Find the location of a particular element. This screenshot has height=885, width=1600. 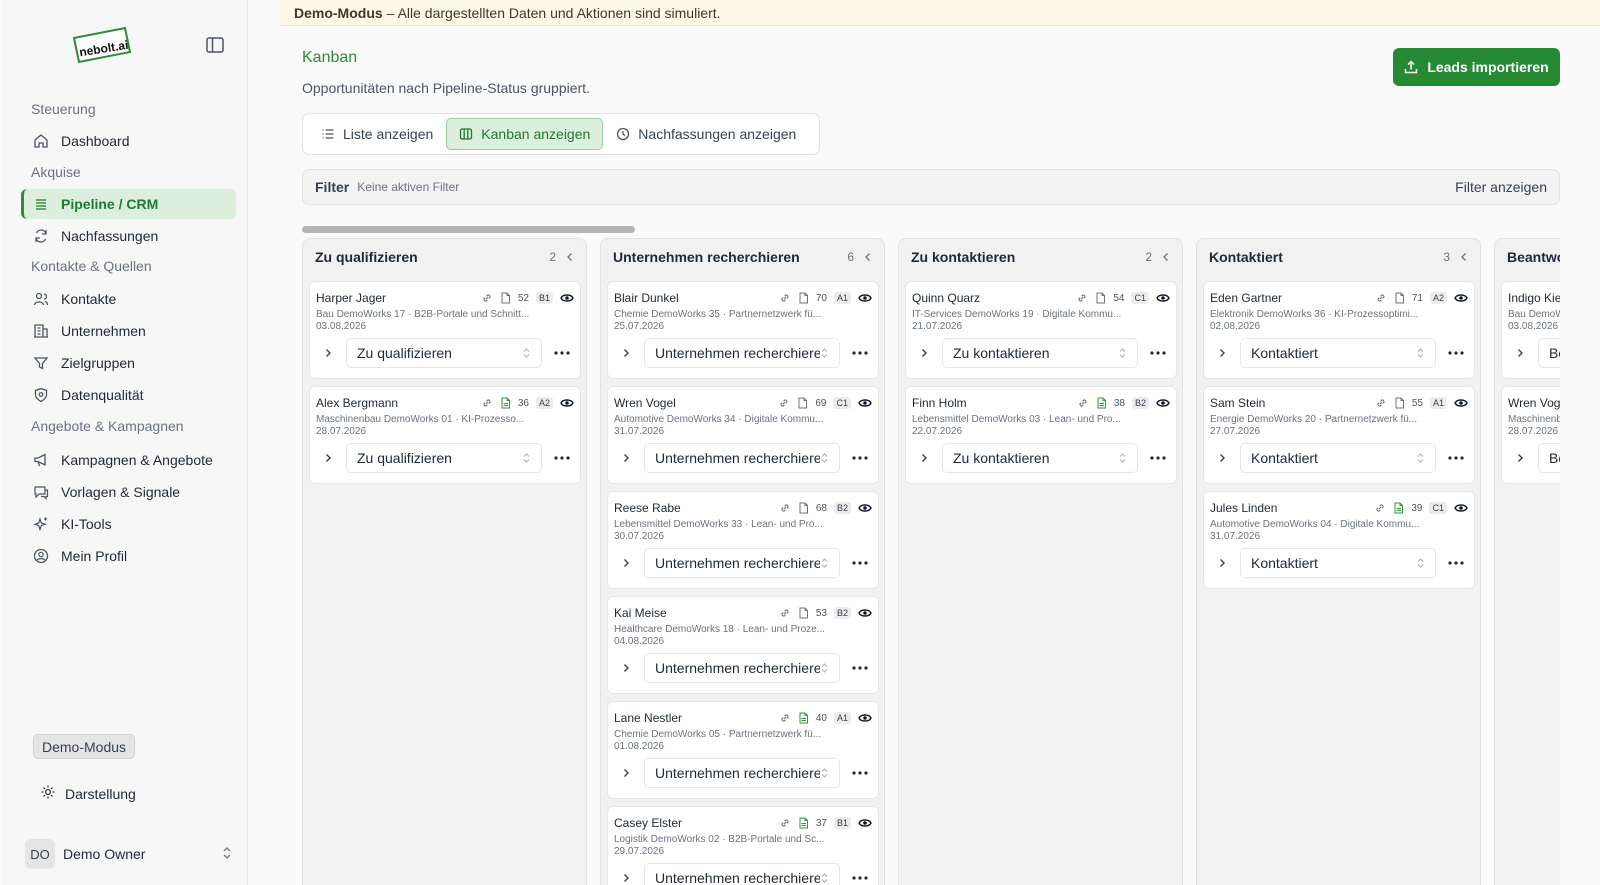

import-leads-button: Leads importieren is located at coordinates (1476, 67).